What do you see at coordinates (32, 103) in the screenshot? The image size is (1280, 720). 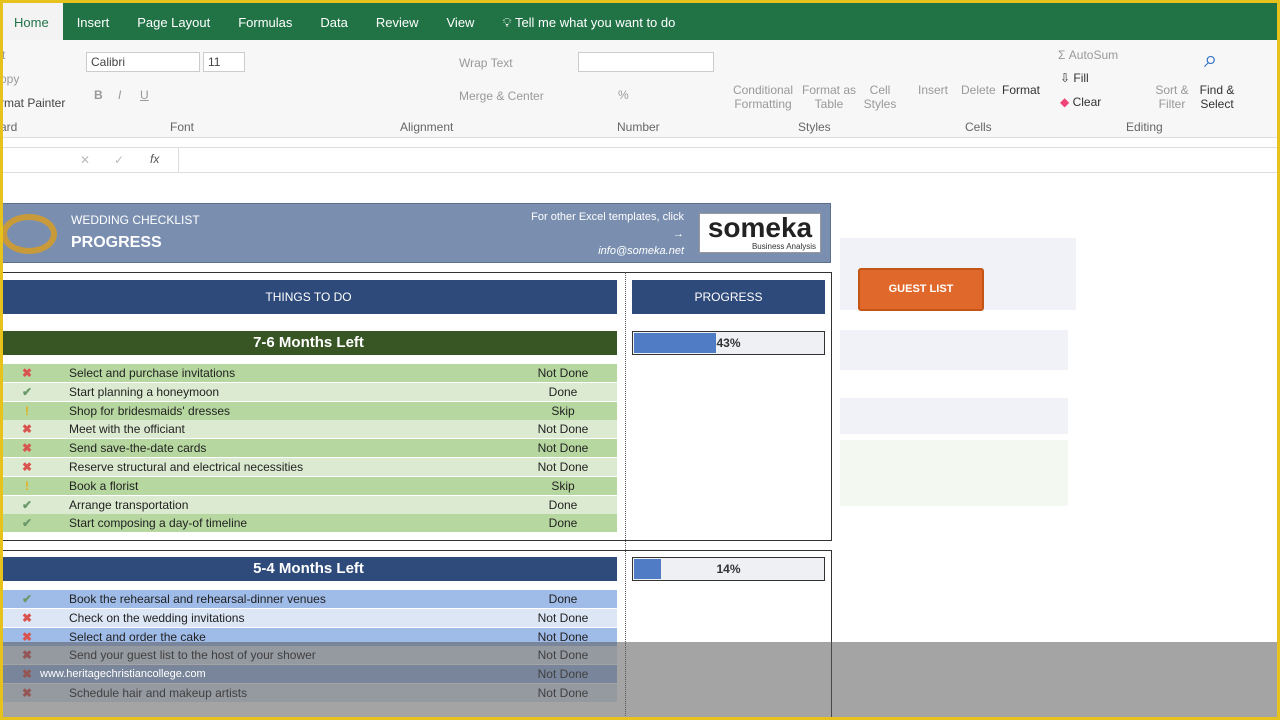 I see `format-painter-button: rmat Painter` at bounding box center [32, 103].